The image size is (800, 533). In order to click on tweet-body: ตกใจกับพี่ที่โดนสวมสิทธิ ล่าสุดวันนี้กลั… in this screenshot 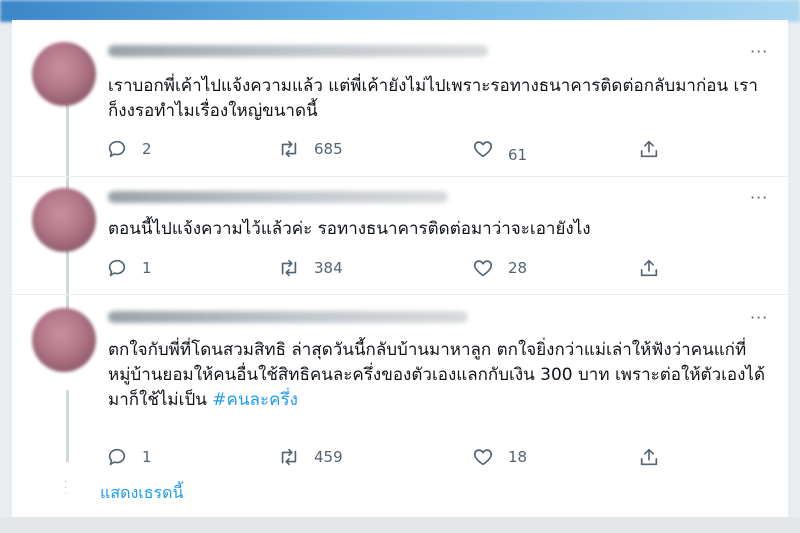, I will do `click(437, 375)`.